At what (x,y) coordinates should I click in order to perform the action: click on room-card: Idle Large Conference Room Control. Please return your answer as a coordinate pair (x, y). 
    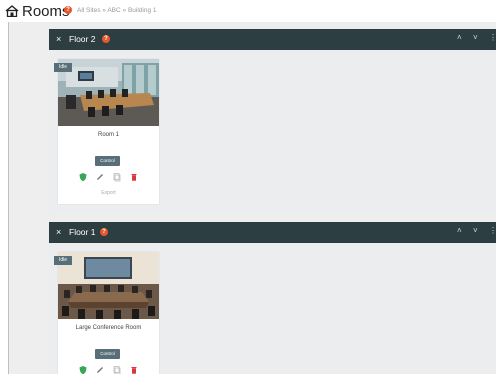
    Looking at the image, I should click on (106, 313).